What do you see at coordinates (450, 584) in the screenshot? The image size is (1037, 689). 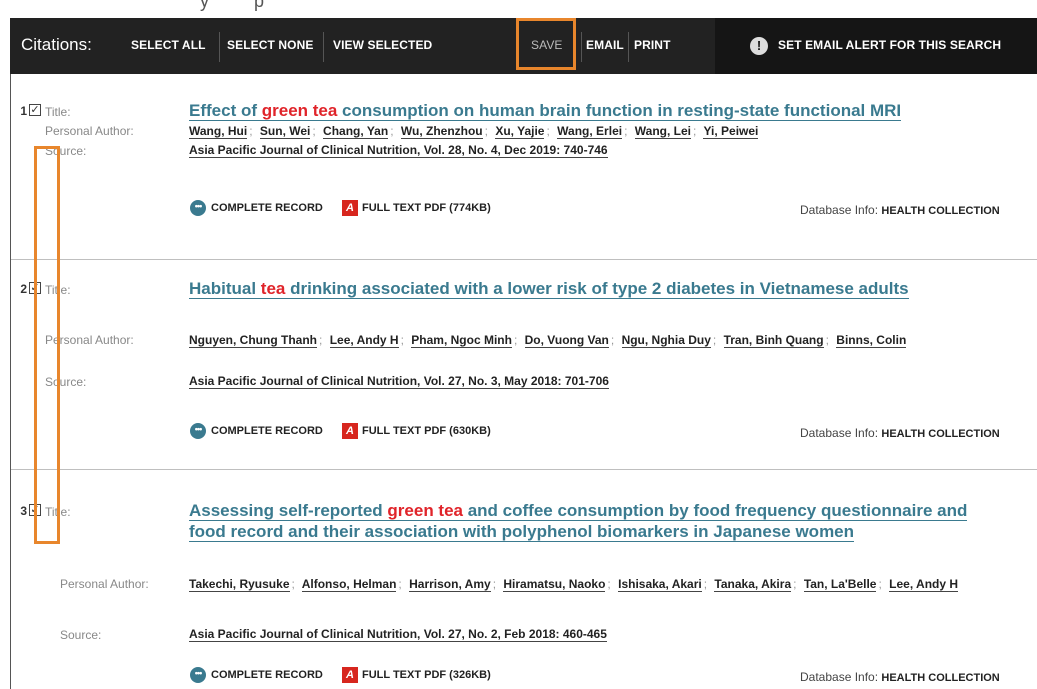 I see `author-link: Harrison, Amy` at bounding box center [450, 584].